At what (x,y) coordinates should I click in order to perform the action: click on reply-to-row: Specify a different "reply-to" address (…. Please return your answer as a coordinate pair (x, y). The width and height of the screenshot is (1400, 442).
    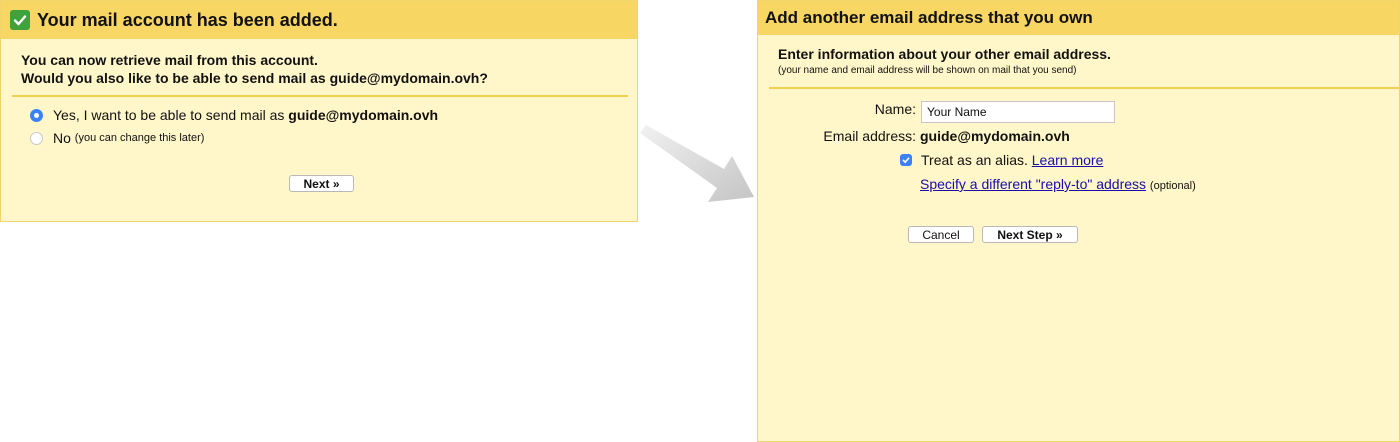
    Looking at the image, I should click on (1058, 184).